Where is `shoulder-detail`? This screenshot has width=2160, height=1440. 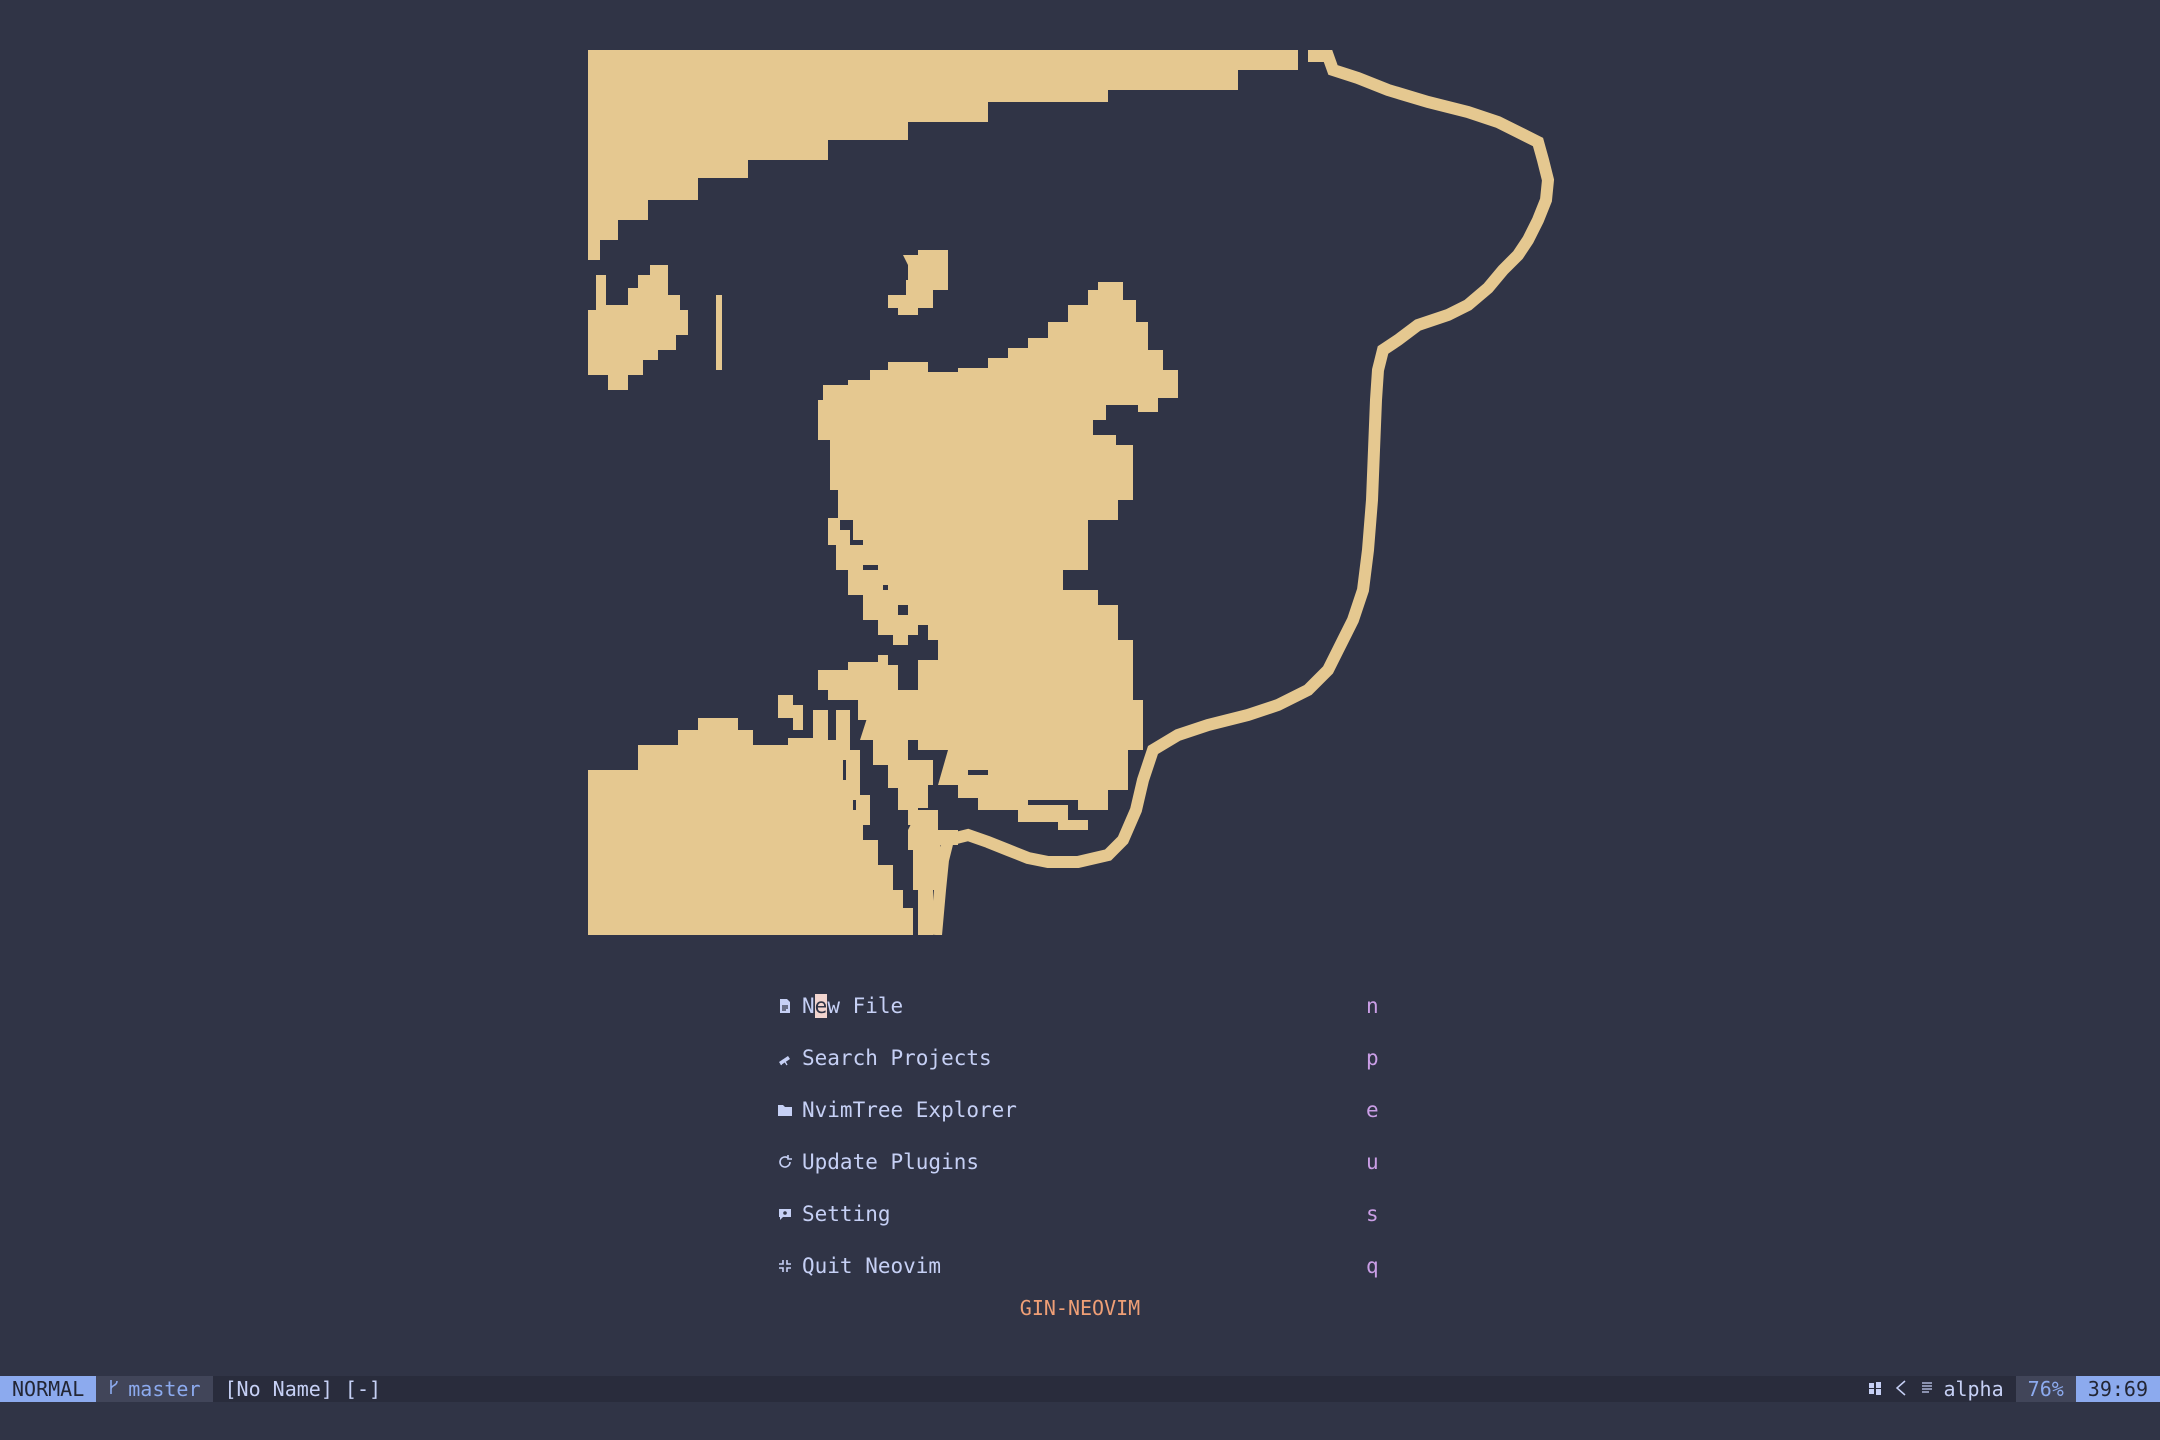
shoulder-detail is located at coordinates (790, 712).